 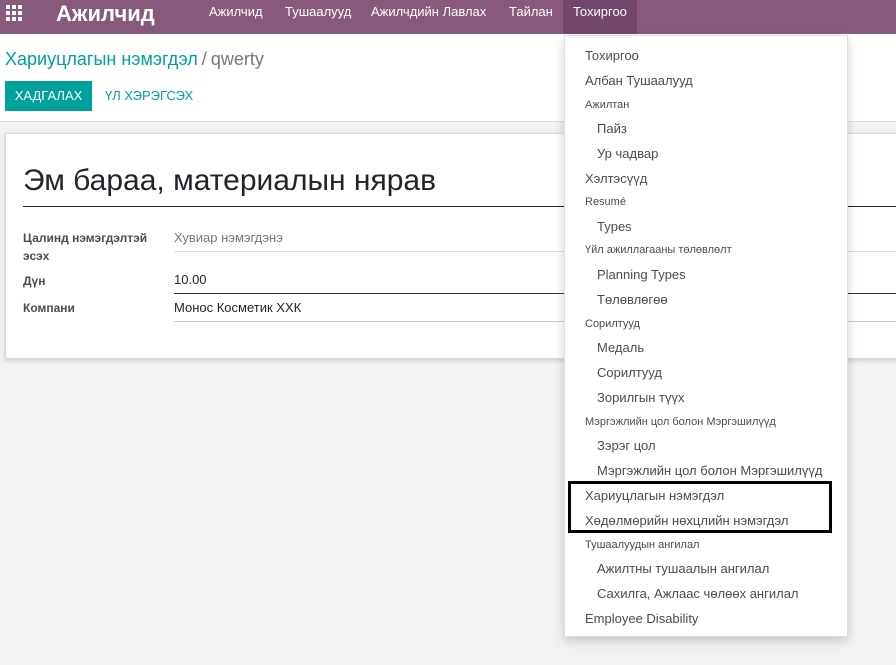 What do you see at coordinates (683, 569) in the screenshot?
I see `dropdown-item-employee-order-category: Ажилтны тушаалын ангилал` at bounding box center [683, 569].